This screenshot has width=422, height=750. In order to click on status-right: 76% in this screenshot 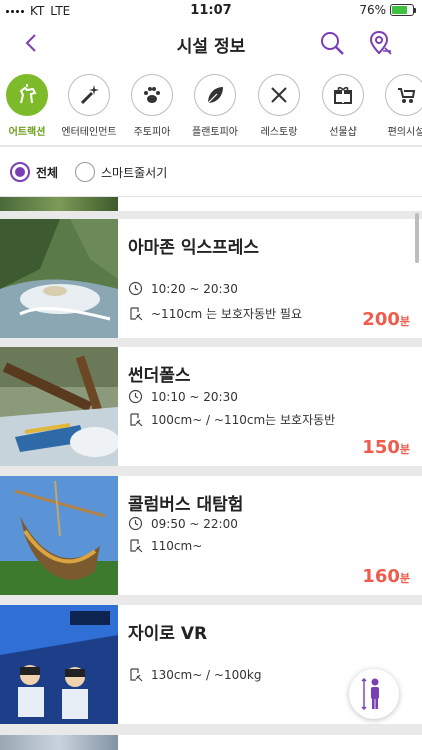, I will do `click(387, 10)`.